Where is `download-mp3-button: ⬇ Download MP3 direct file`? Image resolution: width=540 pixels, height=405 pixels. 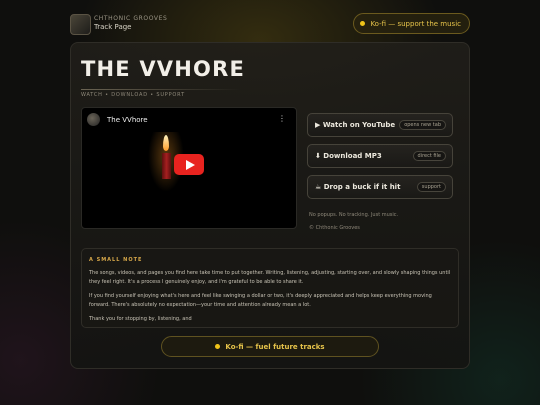 download-mp3-button: ⬇ Download MP3 direct file is located at coordinates (380, 156).